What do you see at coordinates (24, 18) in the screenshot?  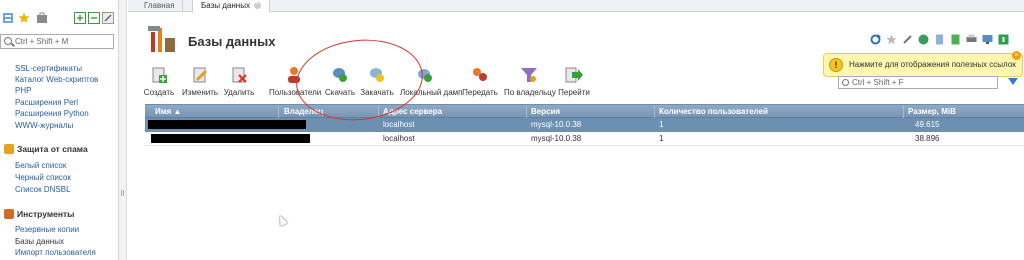 I see `star-icon` at bounding box center [24, 18].